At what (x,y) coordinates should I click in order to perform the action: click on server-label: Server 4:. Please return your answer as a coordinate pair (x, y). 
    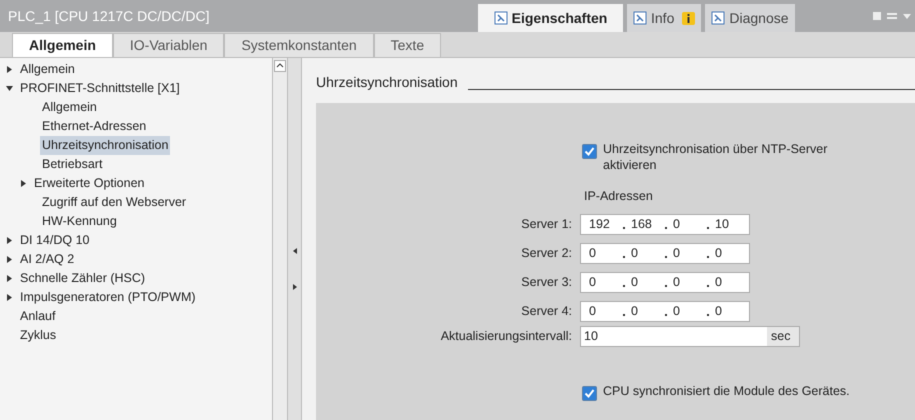
    Looking at the image, I should click on (546, 311).